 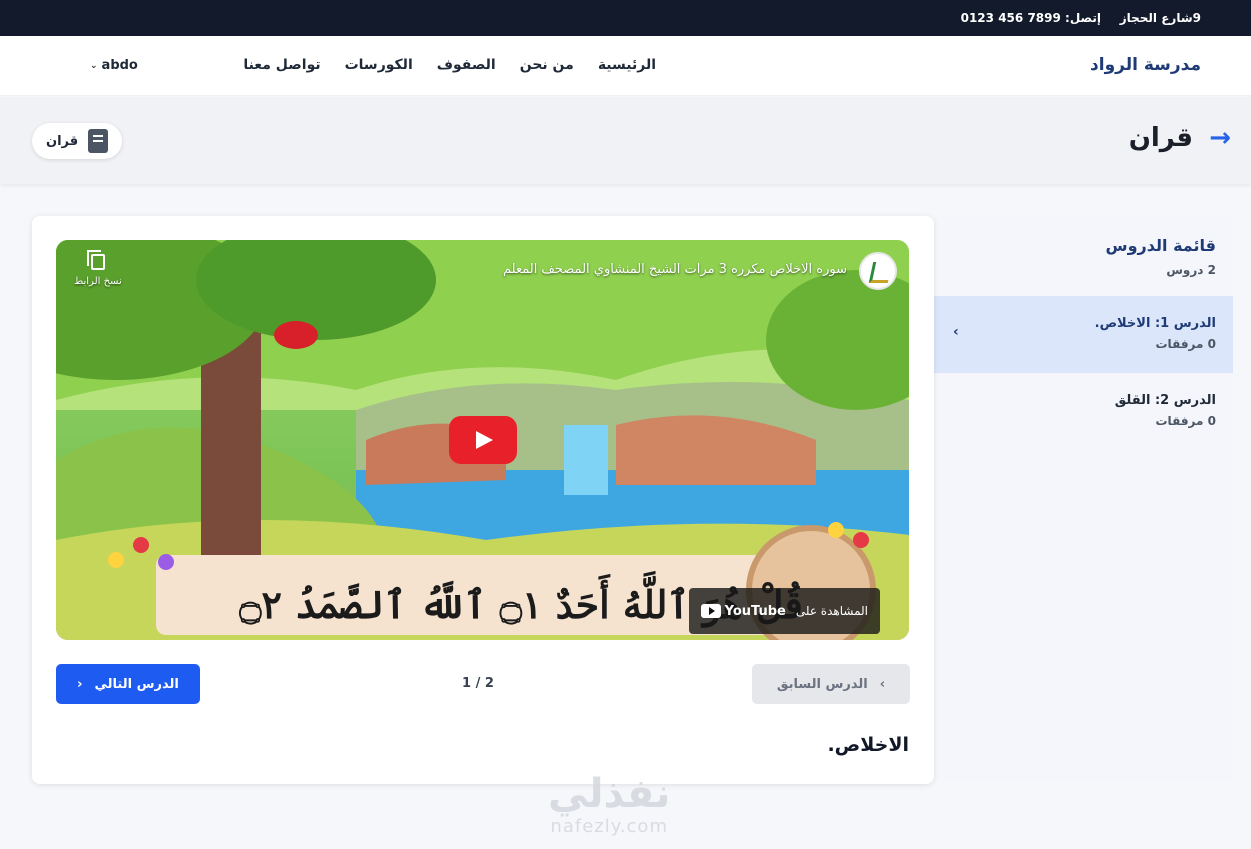 What do you see at coordinates (1160, 138) in the screenshot?
I see `page-title: قران` at bounding box center [1160, 138].